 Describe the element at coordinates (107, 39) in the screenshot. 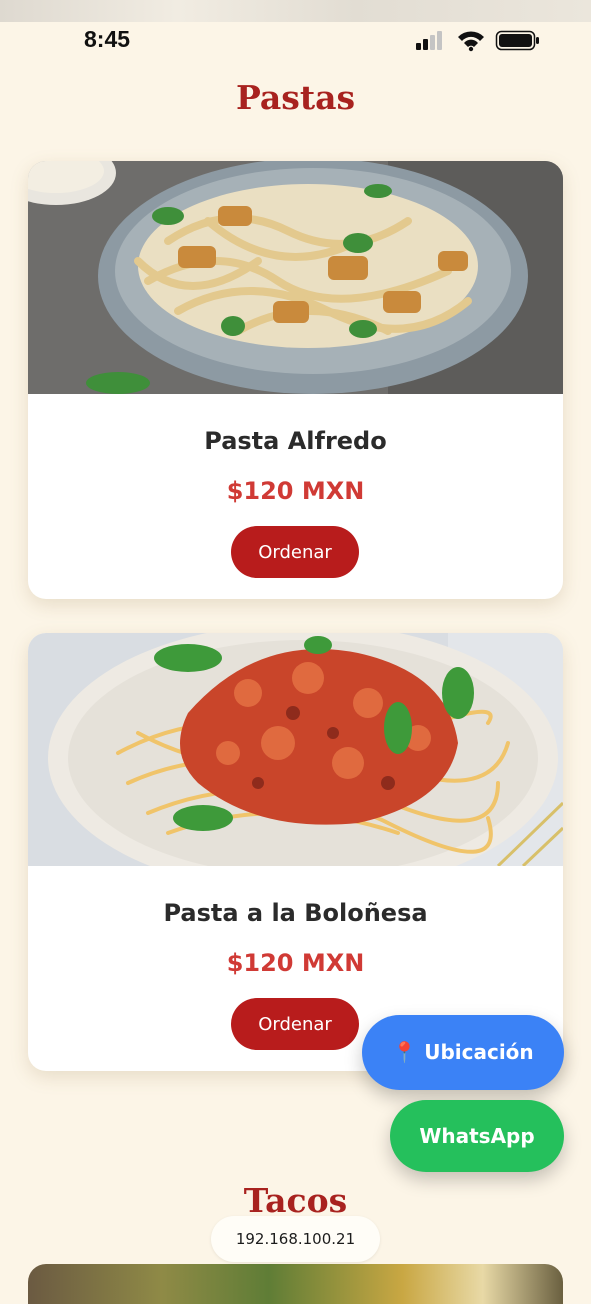

I see `status-time: 8:45` at that location.